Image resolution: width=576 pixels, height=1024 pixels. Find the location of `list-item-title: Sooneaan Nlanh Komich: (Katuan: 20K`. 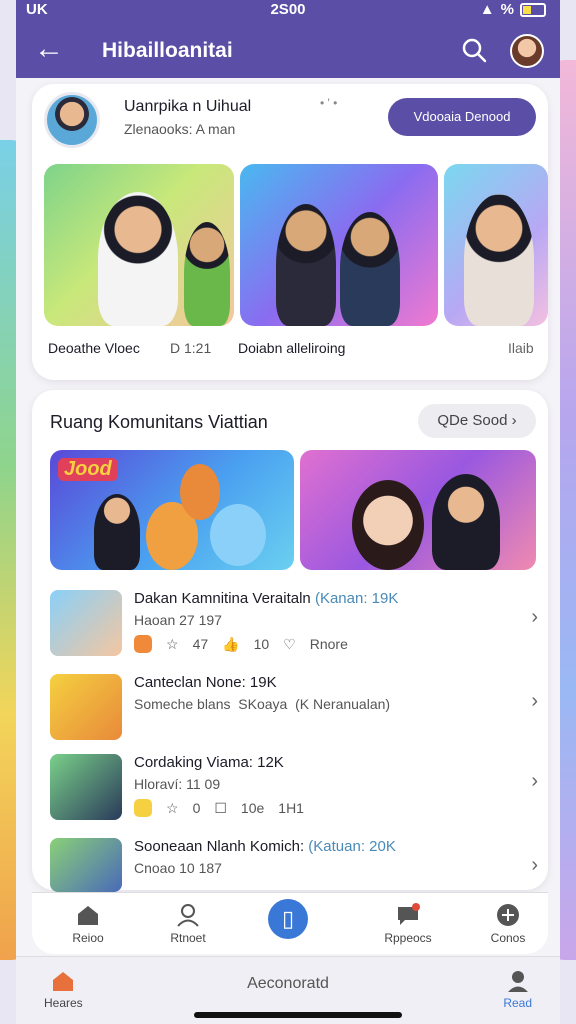

list-item-title: Sooneaan Nlanh Komich: (Katuan: 20K is located at coordinates (265, 846).